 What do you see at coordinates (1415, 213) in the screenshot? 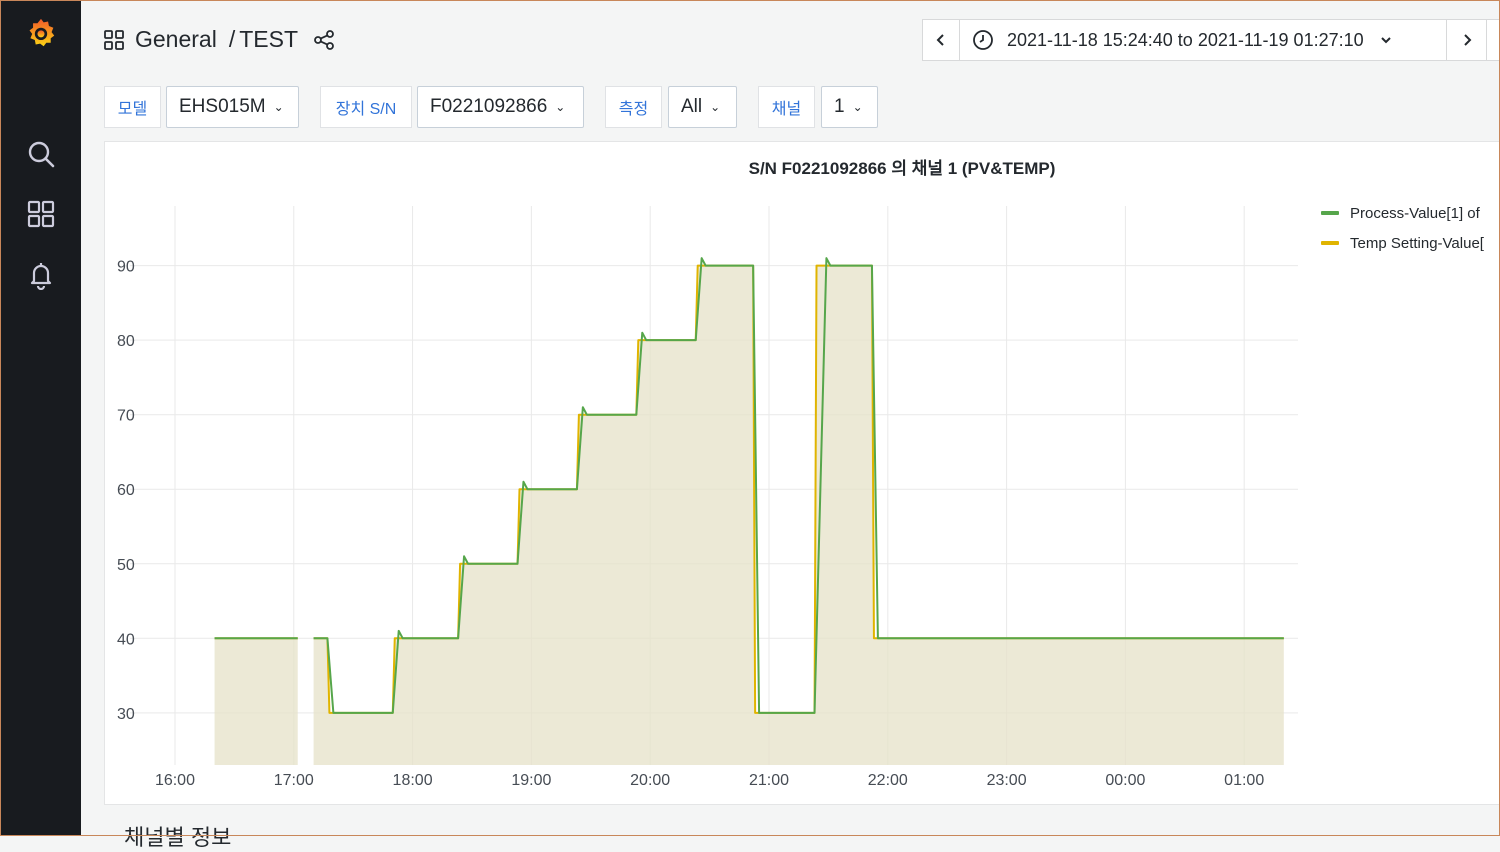
I see `legend-label-process-value: Process-Value[1] of` at bounding box center [1415, 213].